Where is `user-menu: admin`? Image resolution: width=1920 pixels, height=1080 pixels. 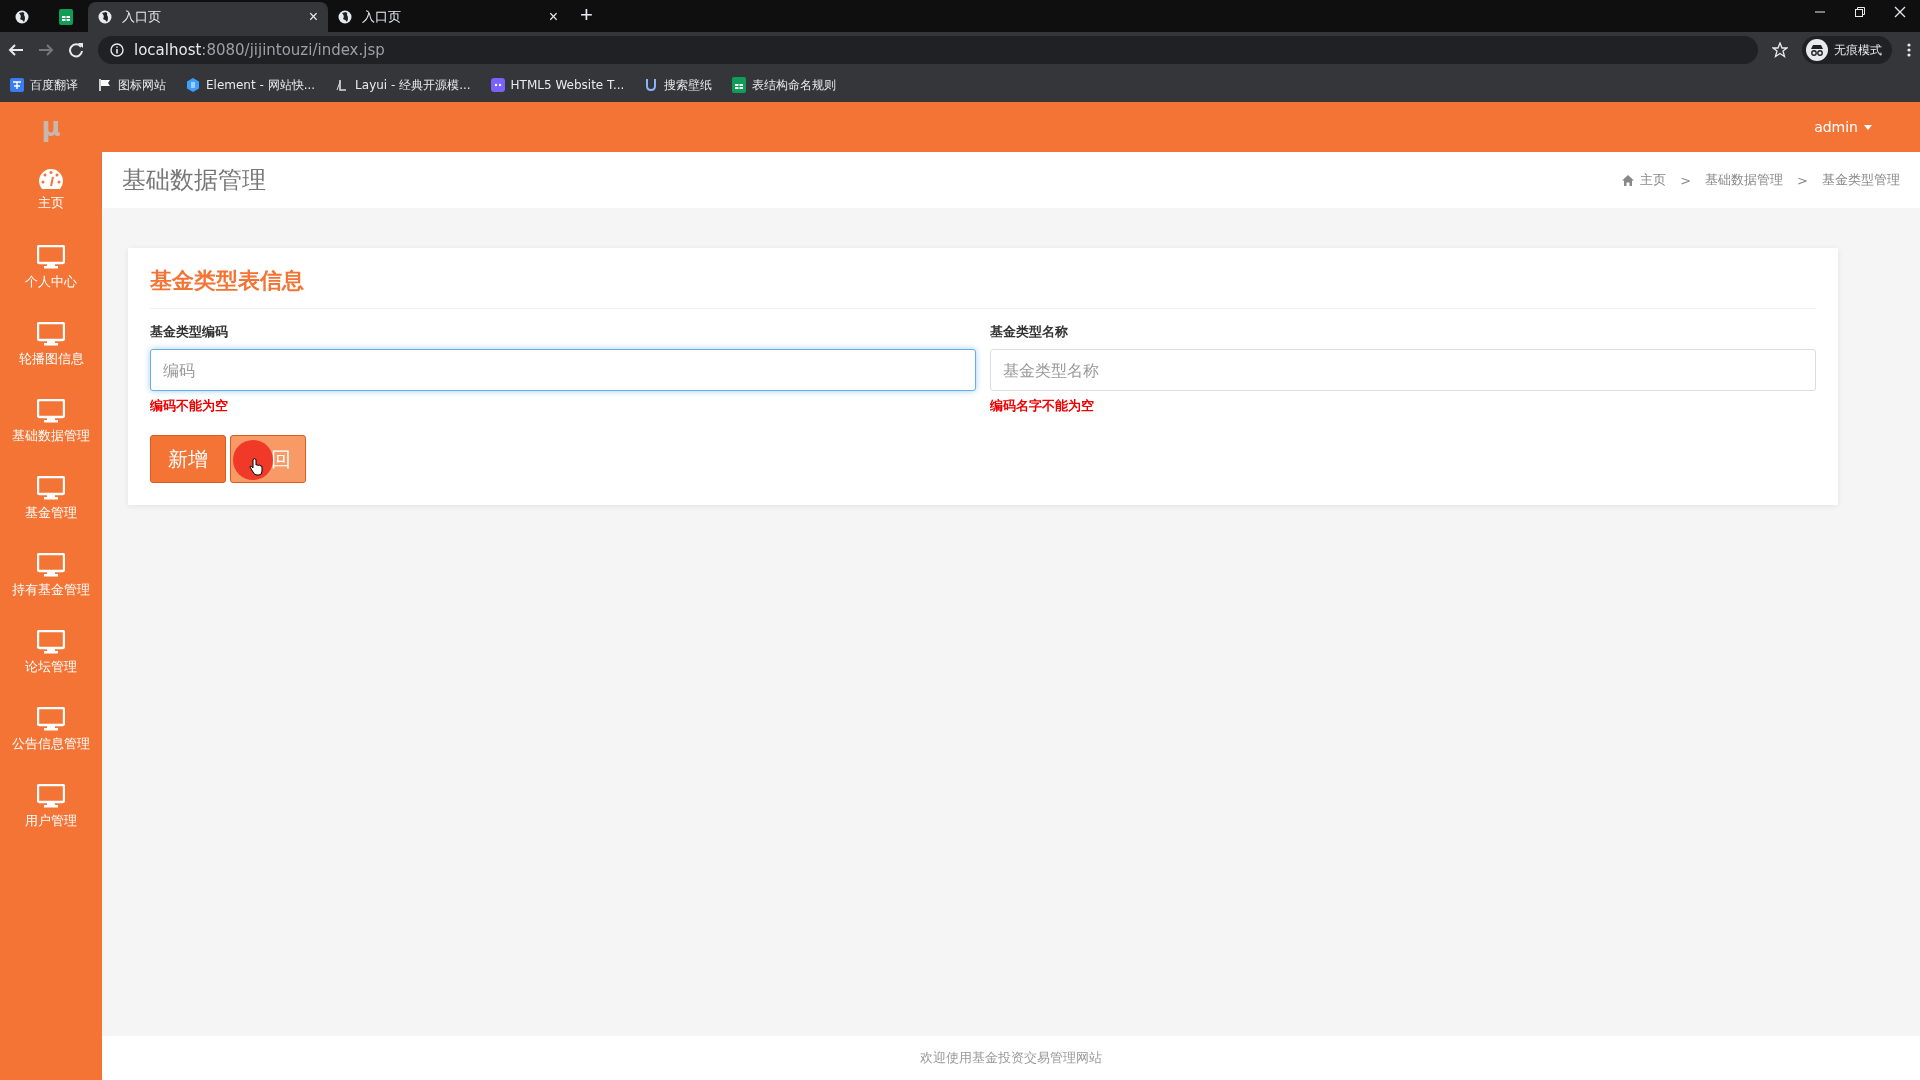 user-menu: admin is located at coordinates (1843, 127).